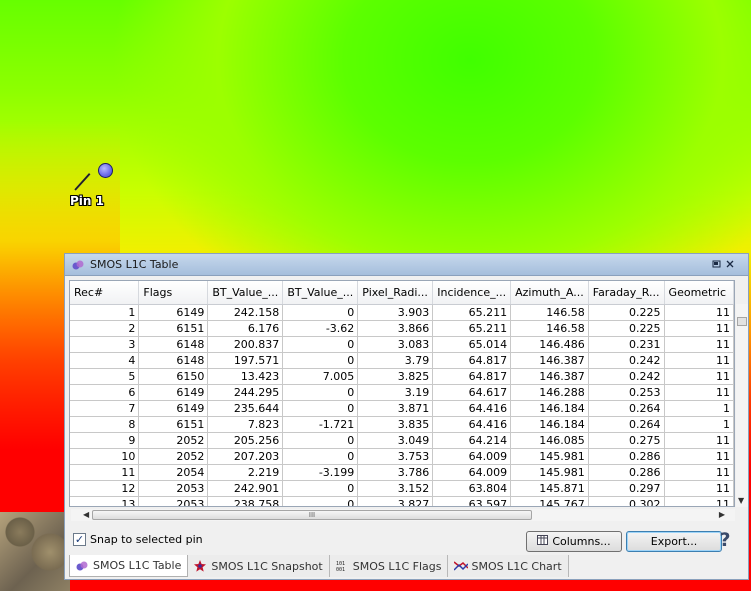 The width and height of the screenshot is (751, 591). Describe the element at coordinates (395, 344) in the screenshot. I see `table-cell: 3.083` at that location.